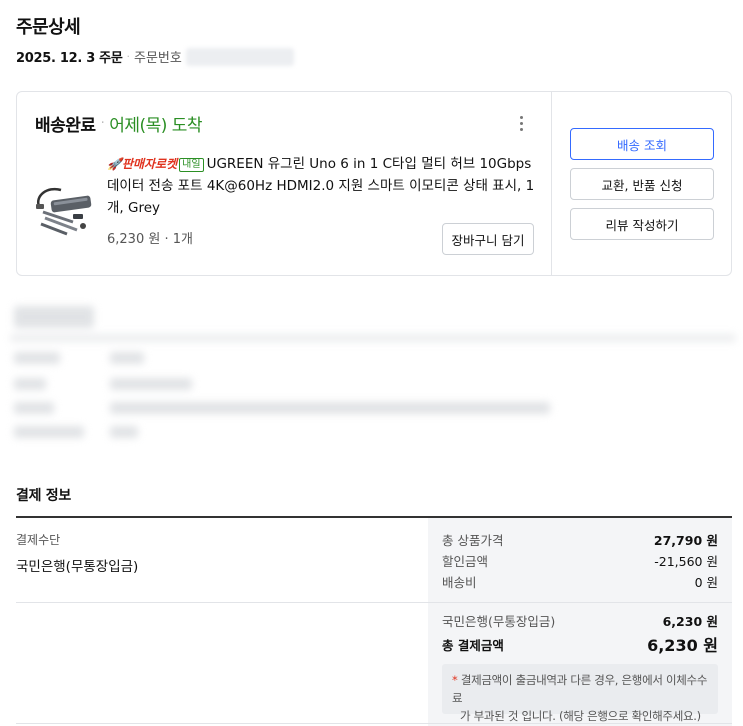  I want to click on row-label: 할인금액, so click(465, 561).